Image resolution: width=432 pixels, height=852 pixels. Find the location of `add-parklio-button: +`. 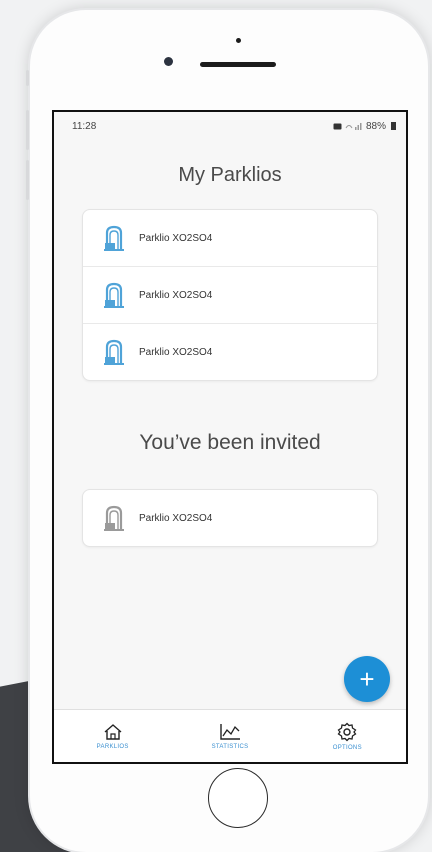

add-parklio-button: + is located at coordinates (367, 679).